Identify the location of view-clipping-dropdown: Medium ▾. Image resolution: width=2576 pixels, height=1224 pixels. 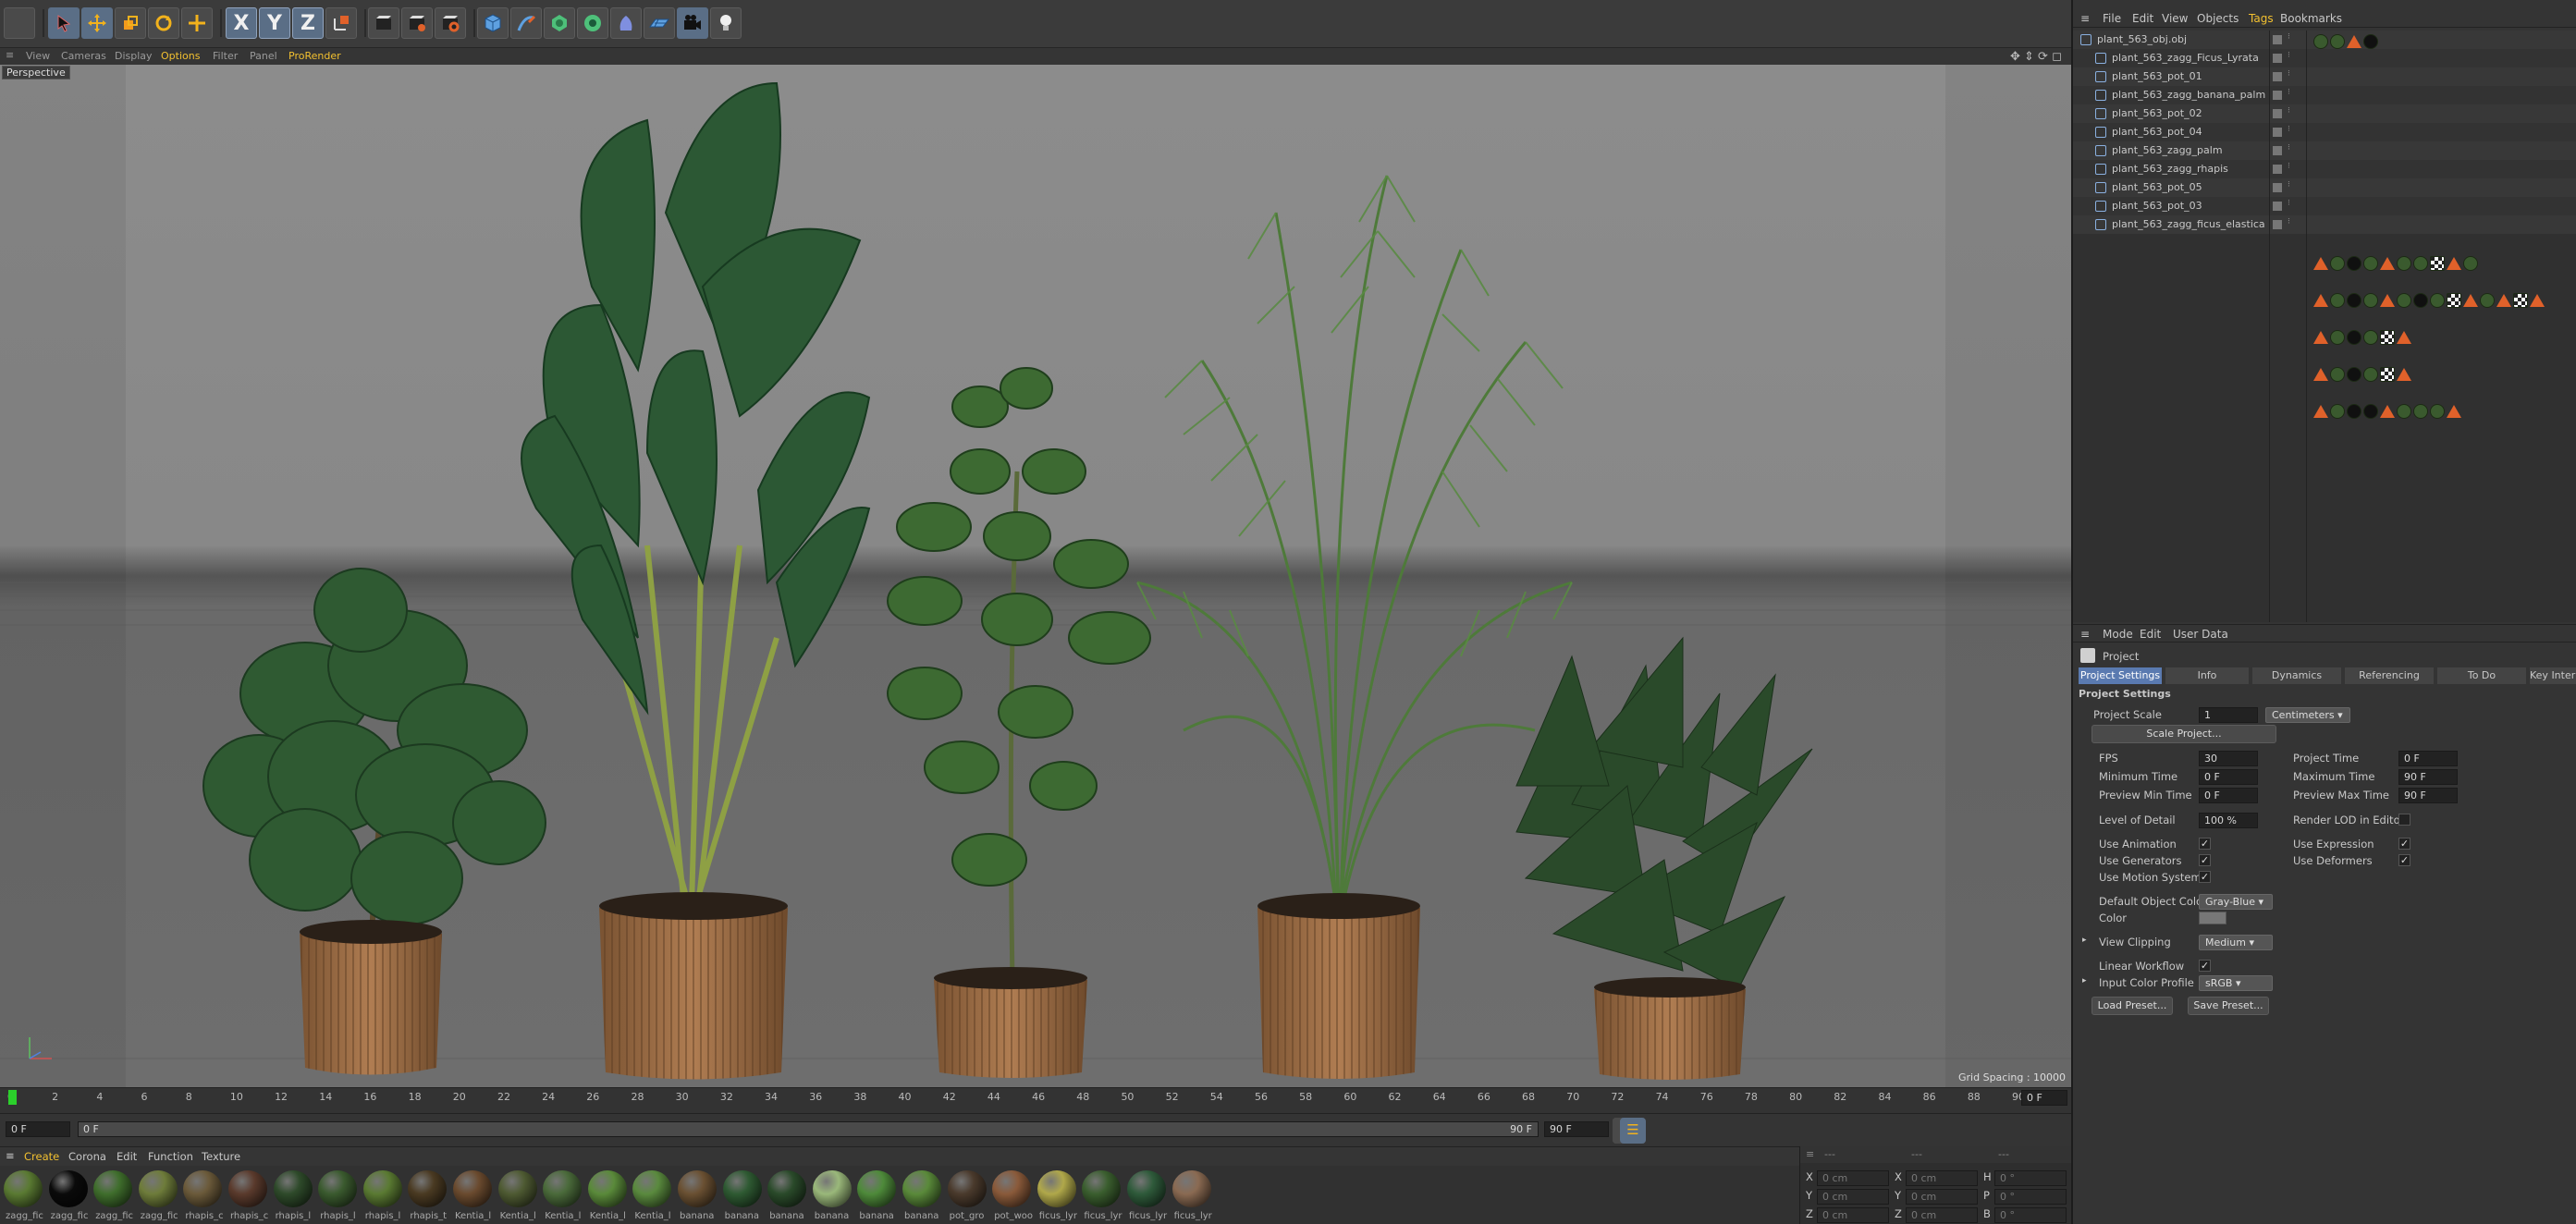
(2236, 942).